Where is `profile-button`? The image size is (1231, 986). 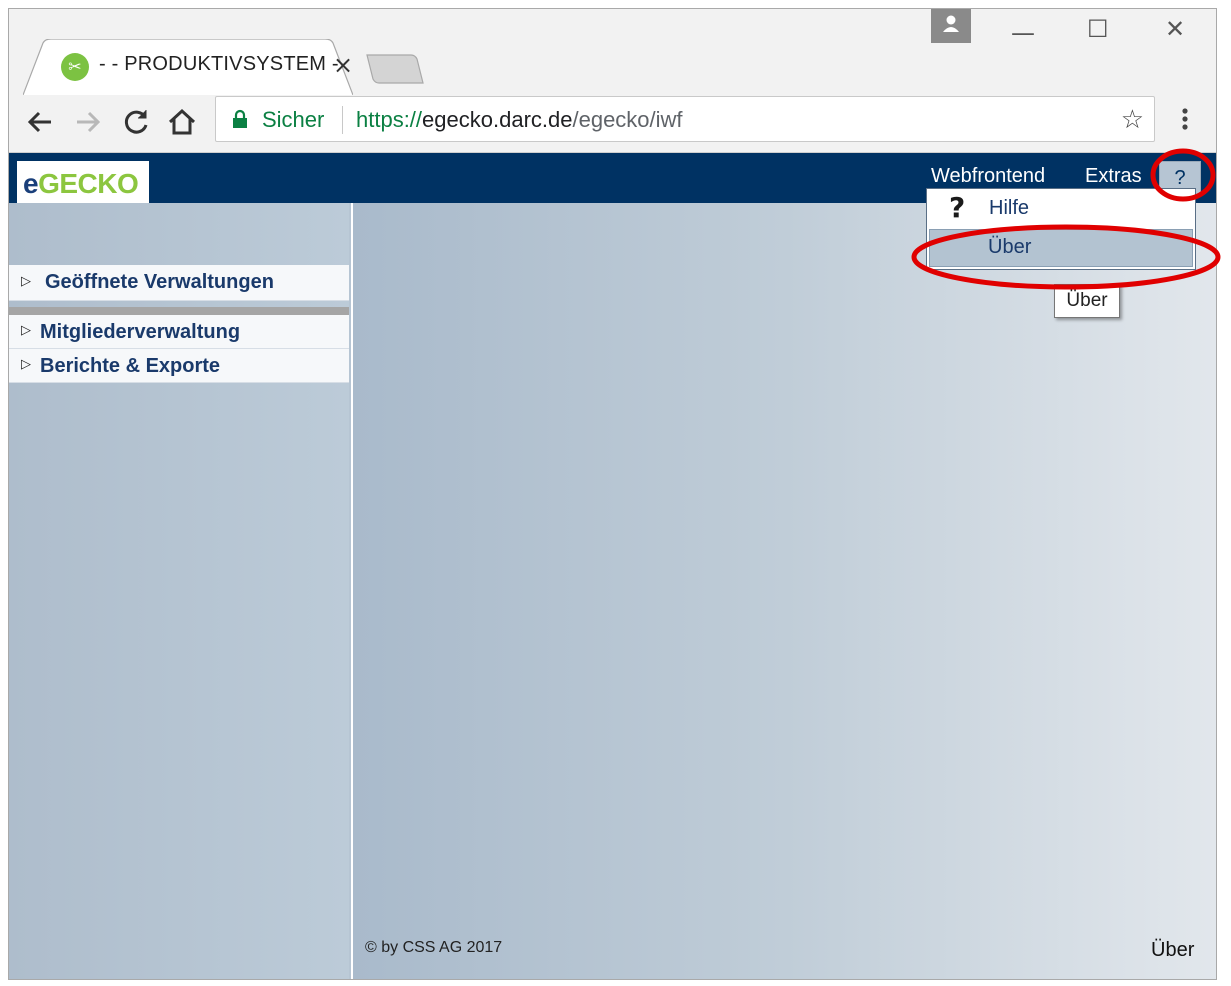 profile-button is located at coordinates (951, 26).